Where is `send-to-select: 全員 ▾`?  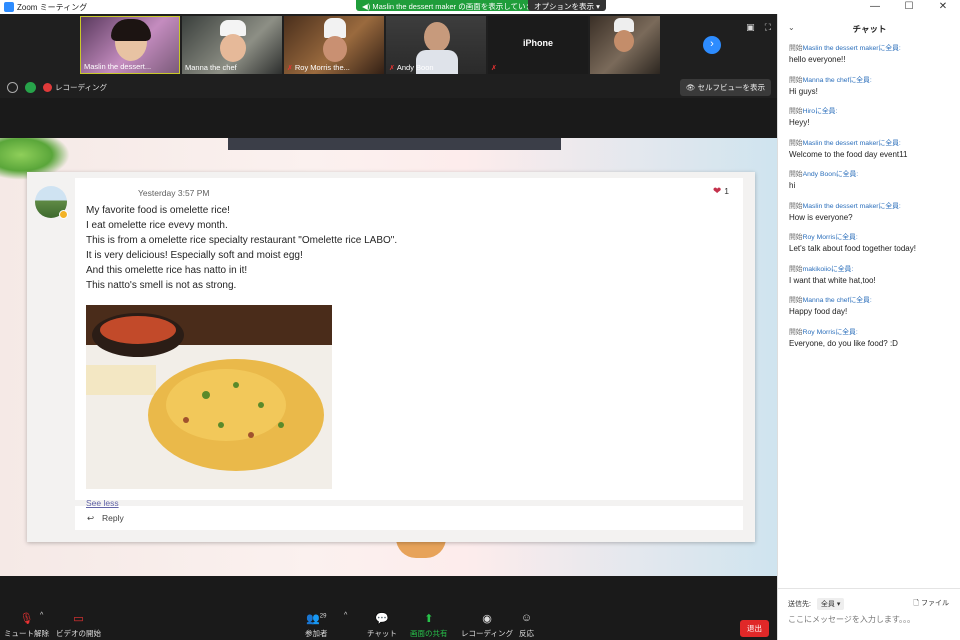 send-to-select: 全員 ▾ is located at coordinates (830, 604).